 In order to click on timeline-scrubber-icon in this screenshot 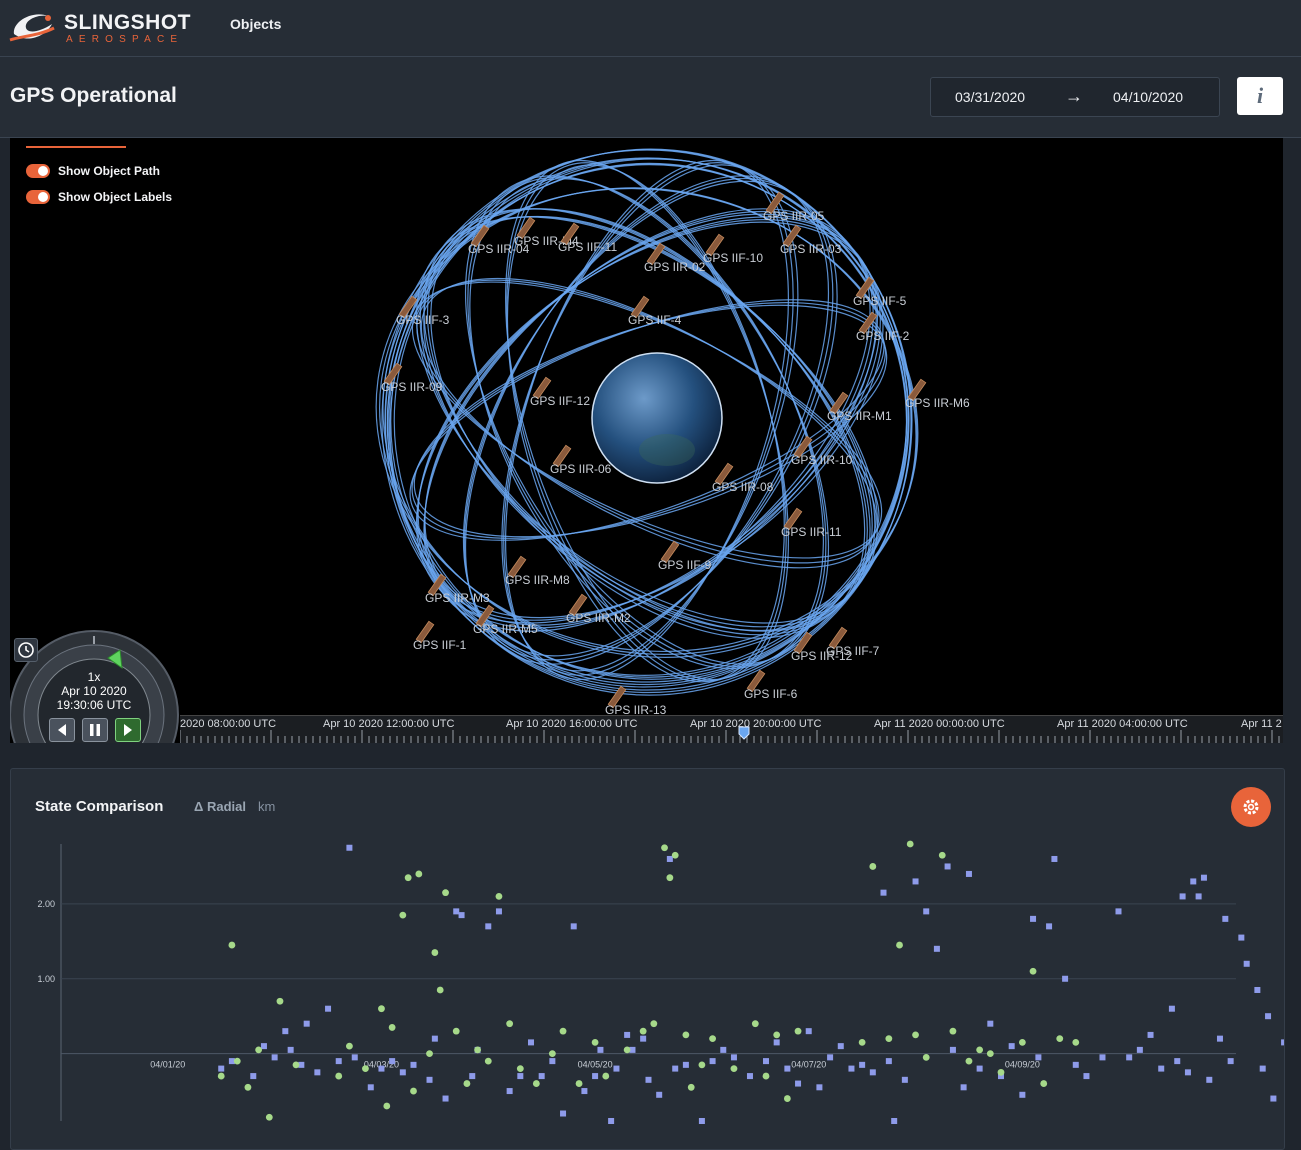, I will do `click(744, 733)`.